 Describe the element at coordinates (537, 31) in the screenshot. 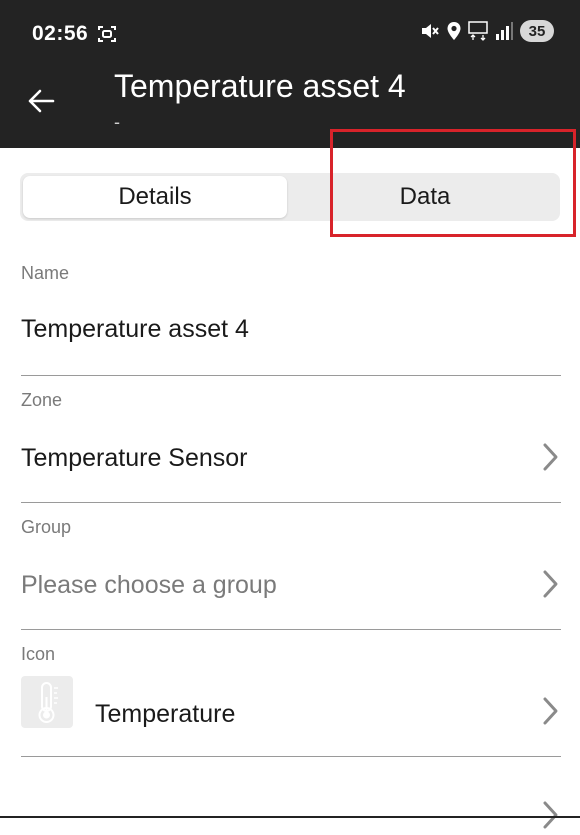

I see `battery-icon: 35` at that location.